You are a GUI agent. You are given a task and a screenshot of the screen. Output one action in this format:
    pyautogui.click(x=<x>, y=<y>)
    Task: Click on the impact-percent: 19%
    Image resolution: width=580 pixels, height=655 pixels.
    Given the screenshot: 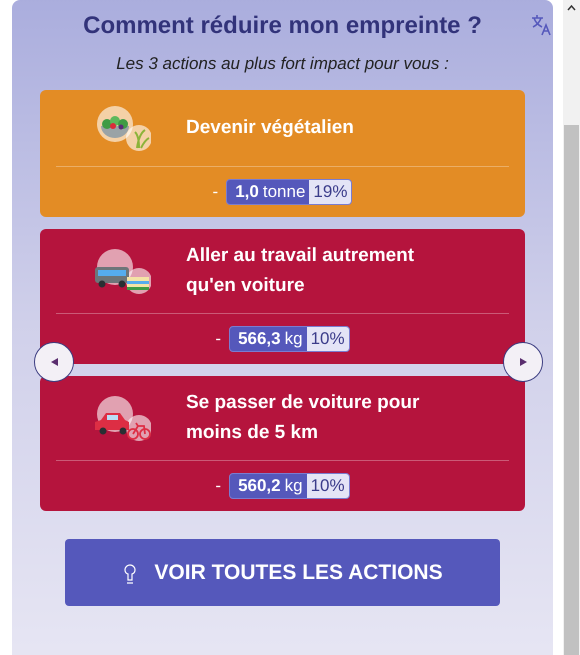 What is the action you would take?
    pyautogui.click(x=330, y=192)
    